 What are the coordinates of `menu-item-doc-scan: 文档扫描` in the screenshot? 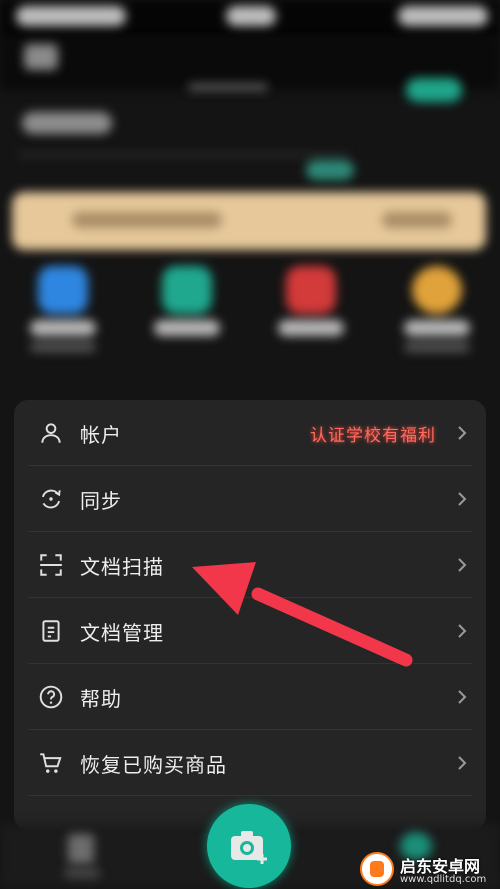 It's located at (250, 565).